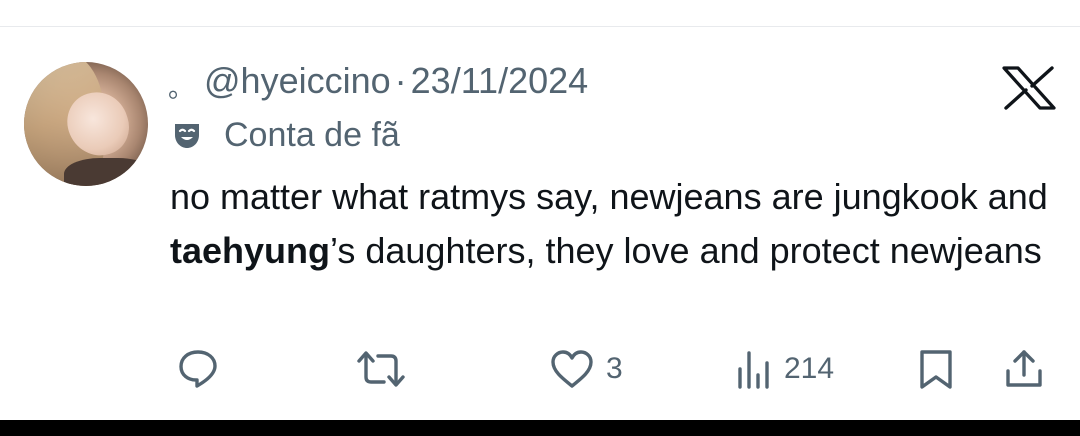  I want to click on reply-button, so click(198, 369).